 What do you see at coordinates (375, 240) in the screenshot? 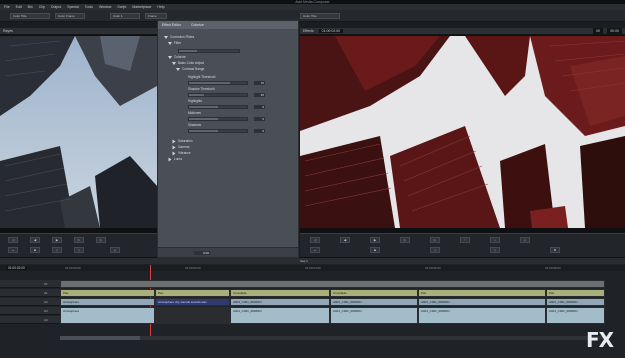
I see `record-play-button: ▶` at bounding box center [375, 240].